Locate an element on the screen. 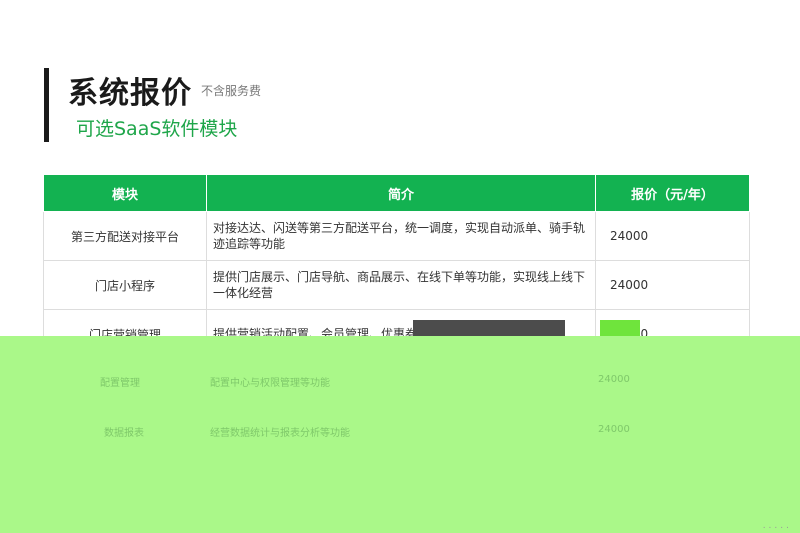  overlay-description-text: 经营数据统计与报表分析等功能 is located at coordinates (280, 433).